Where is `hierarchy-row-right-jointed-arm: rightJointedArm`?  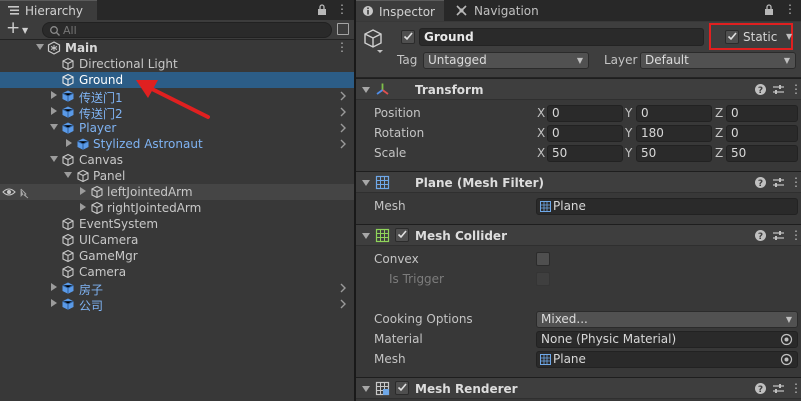
hierarchy-row-right-jointed-arm: rightJointedArm is located at coordinates (177, 208).